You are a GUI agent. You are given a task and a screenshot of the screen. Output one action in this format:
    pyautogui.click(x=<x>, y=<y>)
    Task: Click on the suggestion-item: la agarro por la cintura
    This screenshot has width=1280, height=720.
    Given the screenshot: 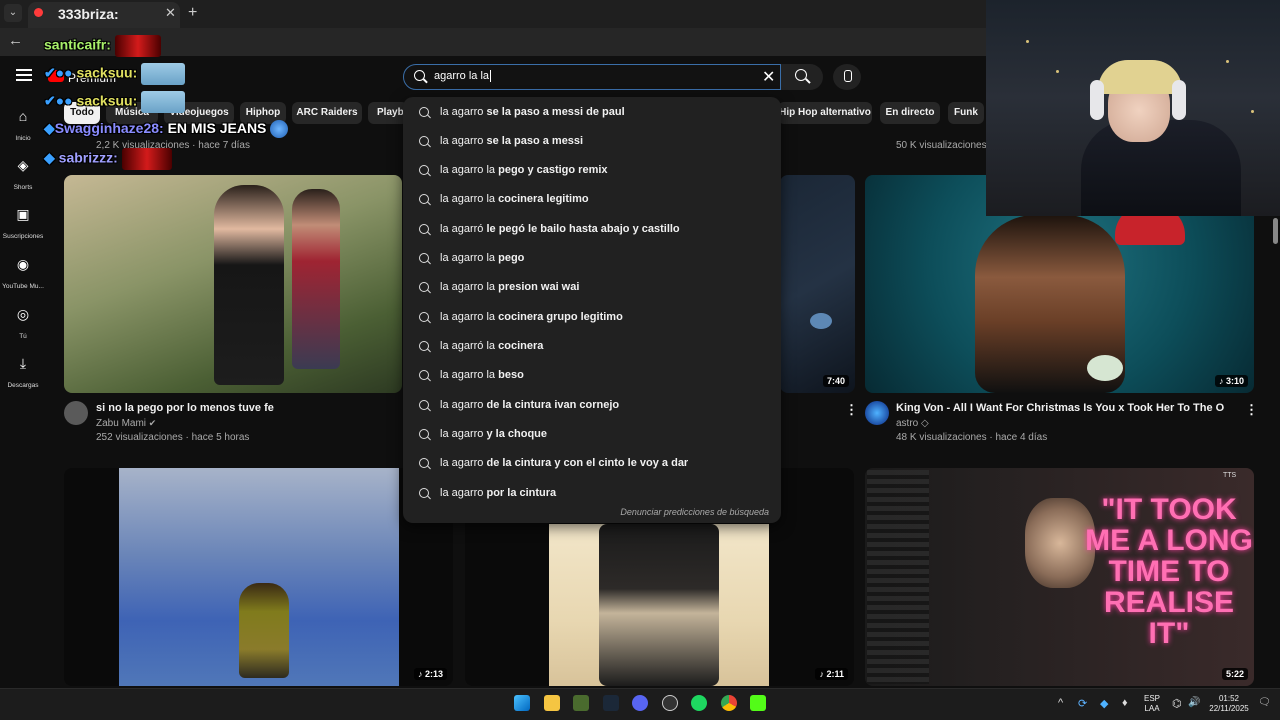 What is the action you would take?
    pyautogui.click(x=592, y=493)
    